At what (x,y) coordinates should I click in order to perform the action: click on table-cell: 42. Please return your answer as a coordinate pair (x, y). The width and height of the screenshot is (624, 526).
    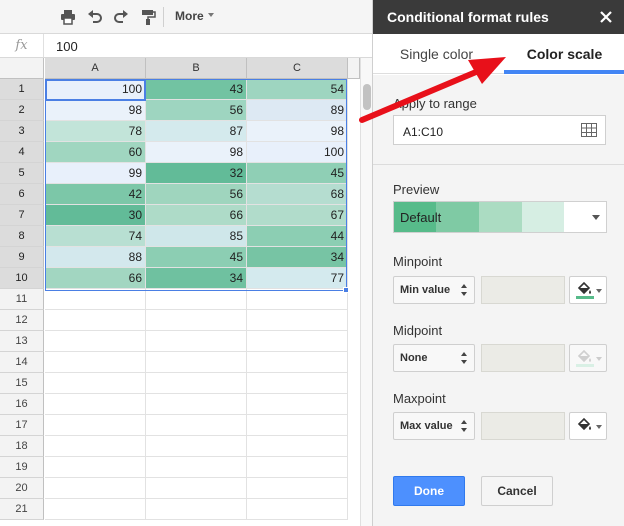
    Looking at the image, I should click on (95, 194).